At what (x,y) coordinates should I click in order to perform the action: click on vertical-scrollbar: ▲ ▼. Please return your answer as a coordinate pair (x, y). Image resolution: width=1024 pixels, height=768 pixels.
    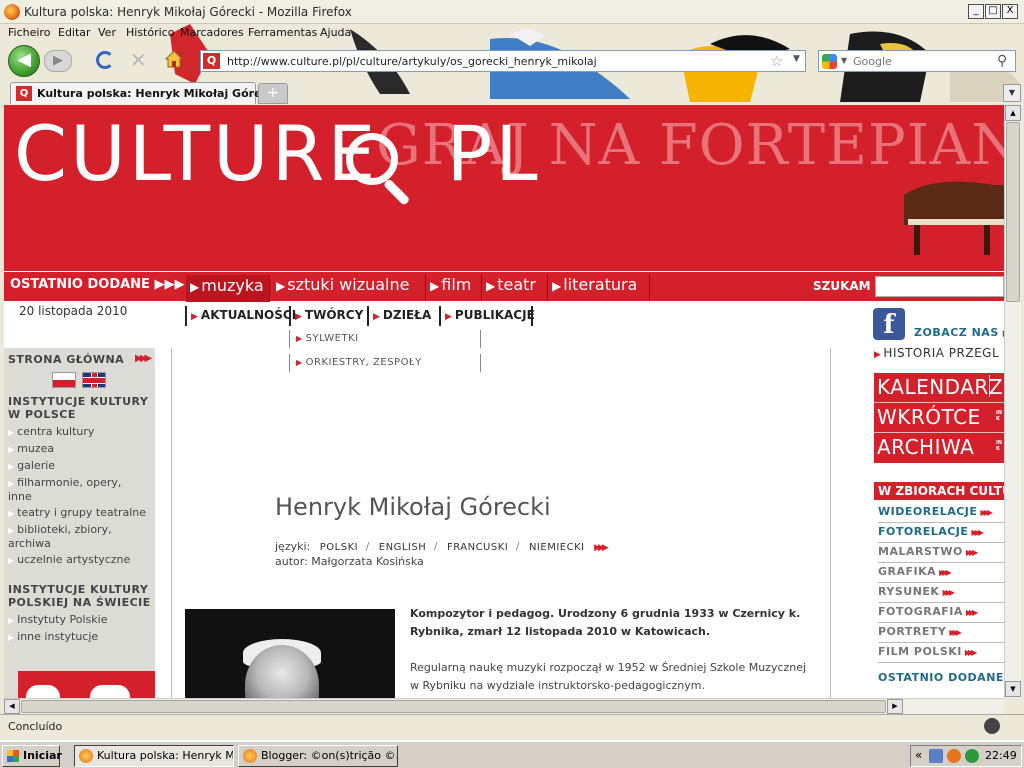
    Looking at the image, I should click on (1012, 401).